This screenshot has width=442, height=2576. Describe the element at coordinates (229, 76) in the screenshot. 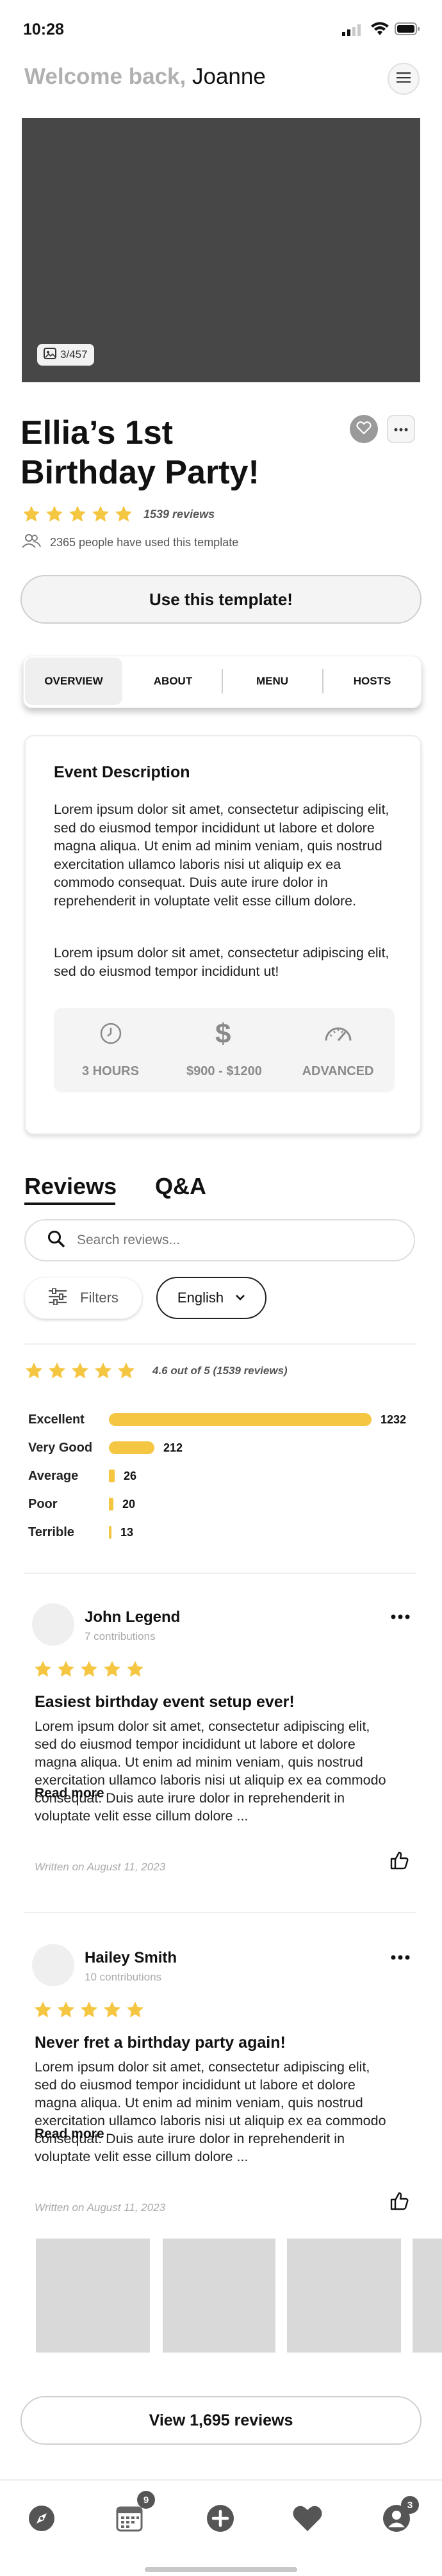

I see `user-name: Joanne` at that location.